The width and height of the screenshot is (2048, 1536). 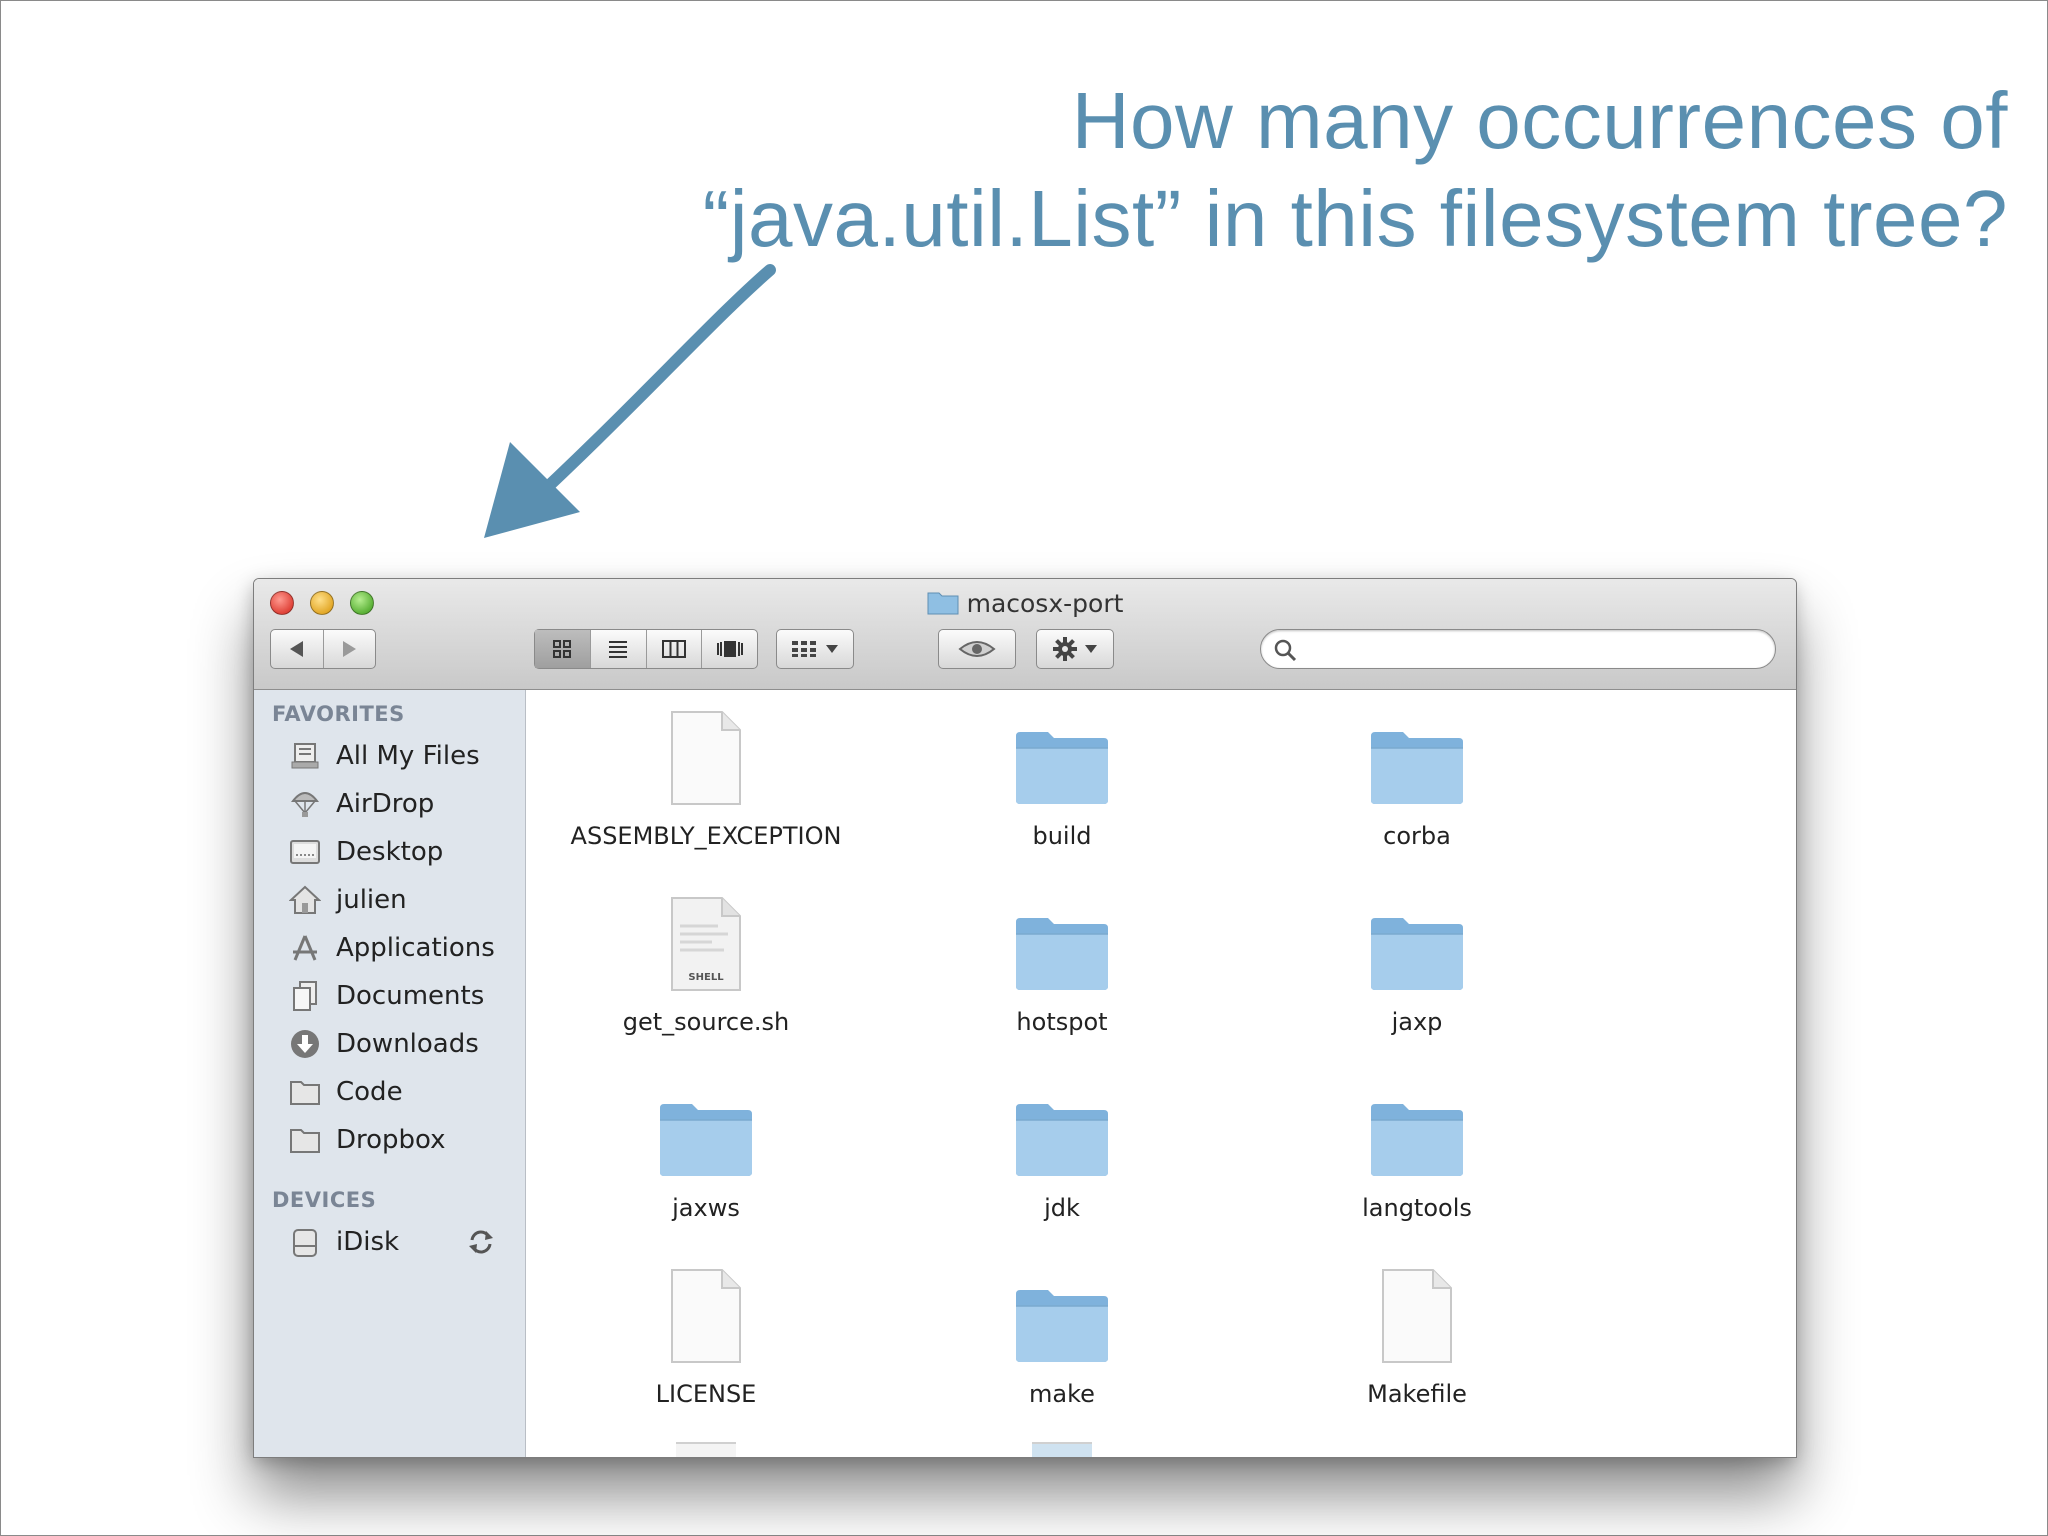 I want to click on sidebar-item-label: All My Files, so click(x=408, y=756).